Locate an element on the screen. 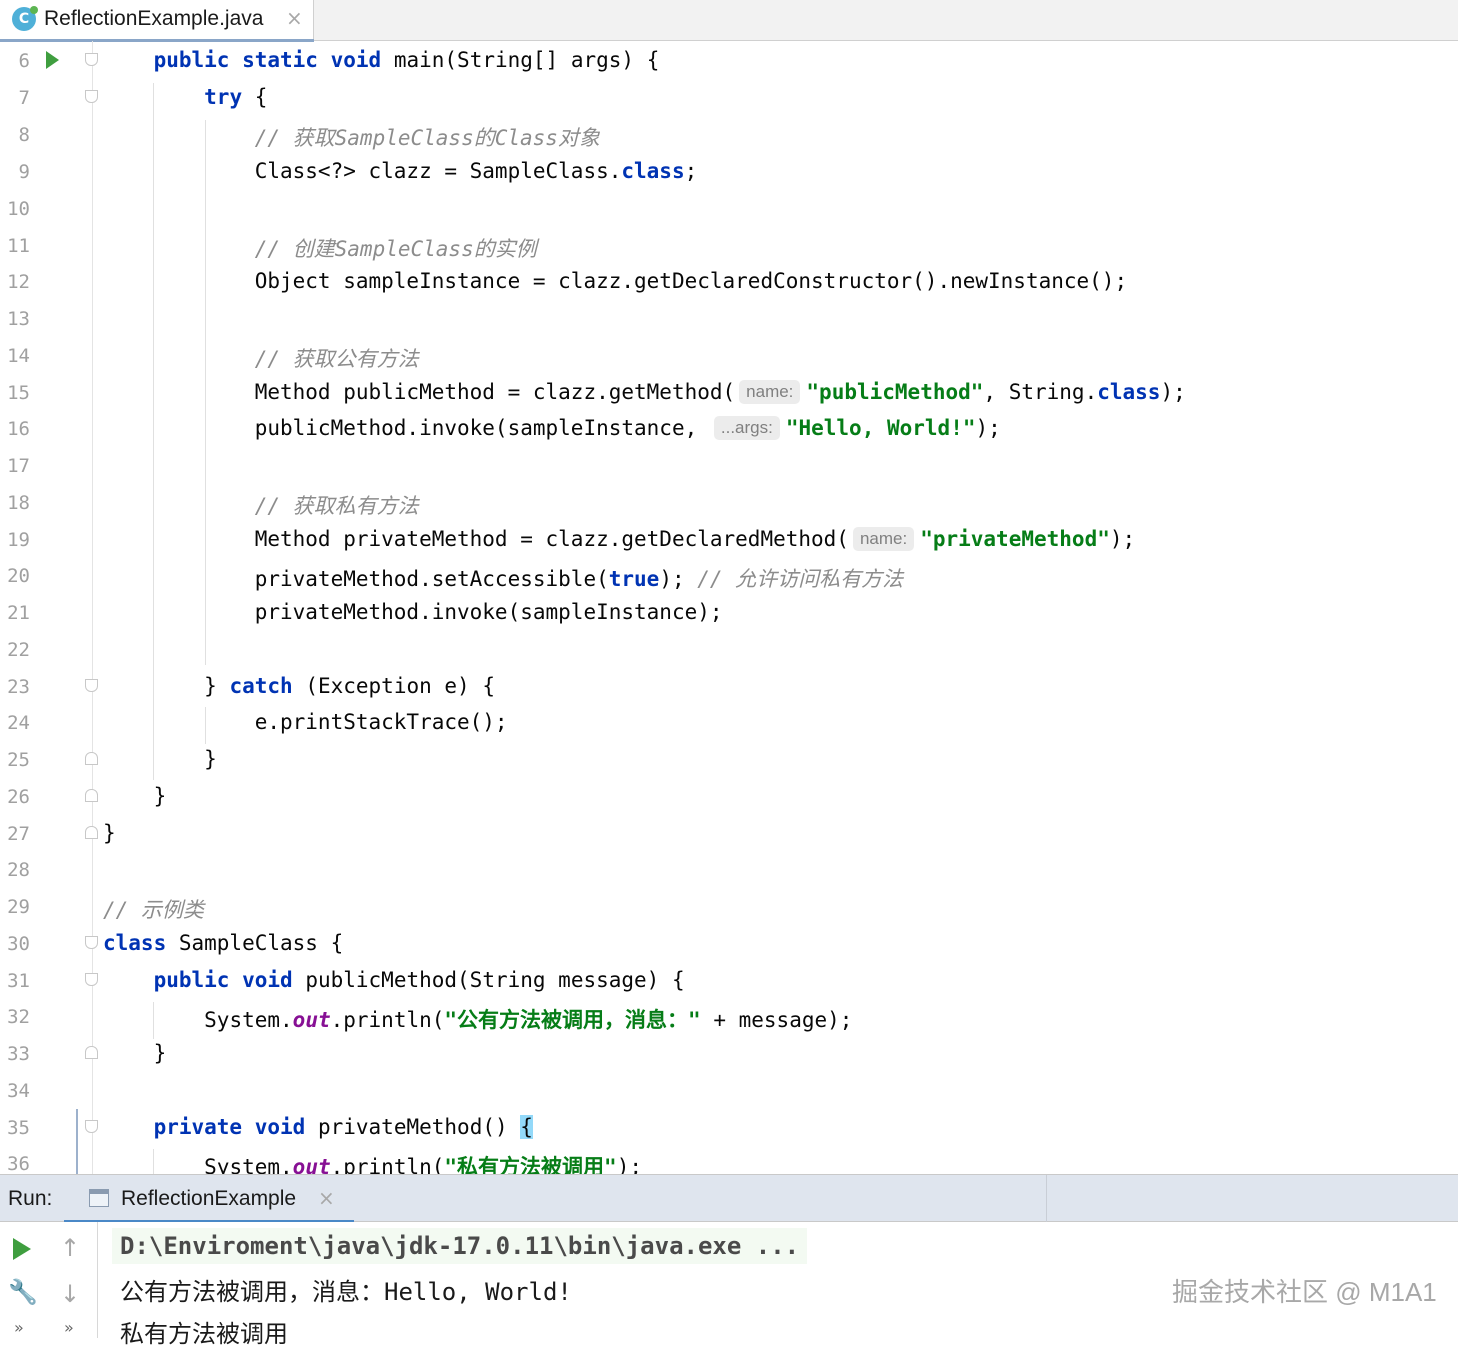 Image resolution: width=1458 pixels, height=1349 pixels. wrench-icon: 🔧 is located at coordinates (23, 1292).